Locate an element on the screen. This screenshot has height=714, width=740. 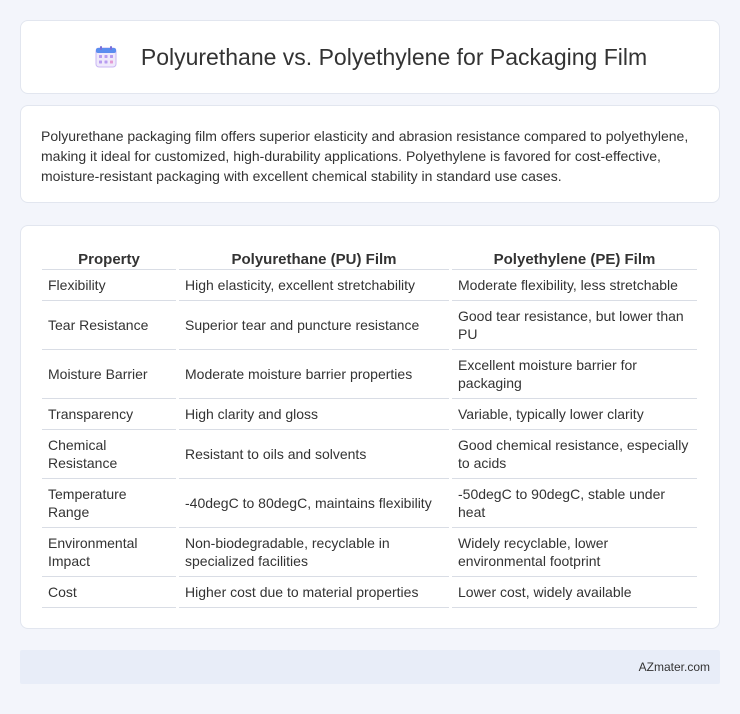
row-pe-value: Moderate flexibility, less stretchable is located at coordinates (574, 285).